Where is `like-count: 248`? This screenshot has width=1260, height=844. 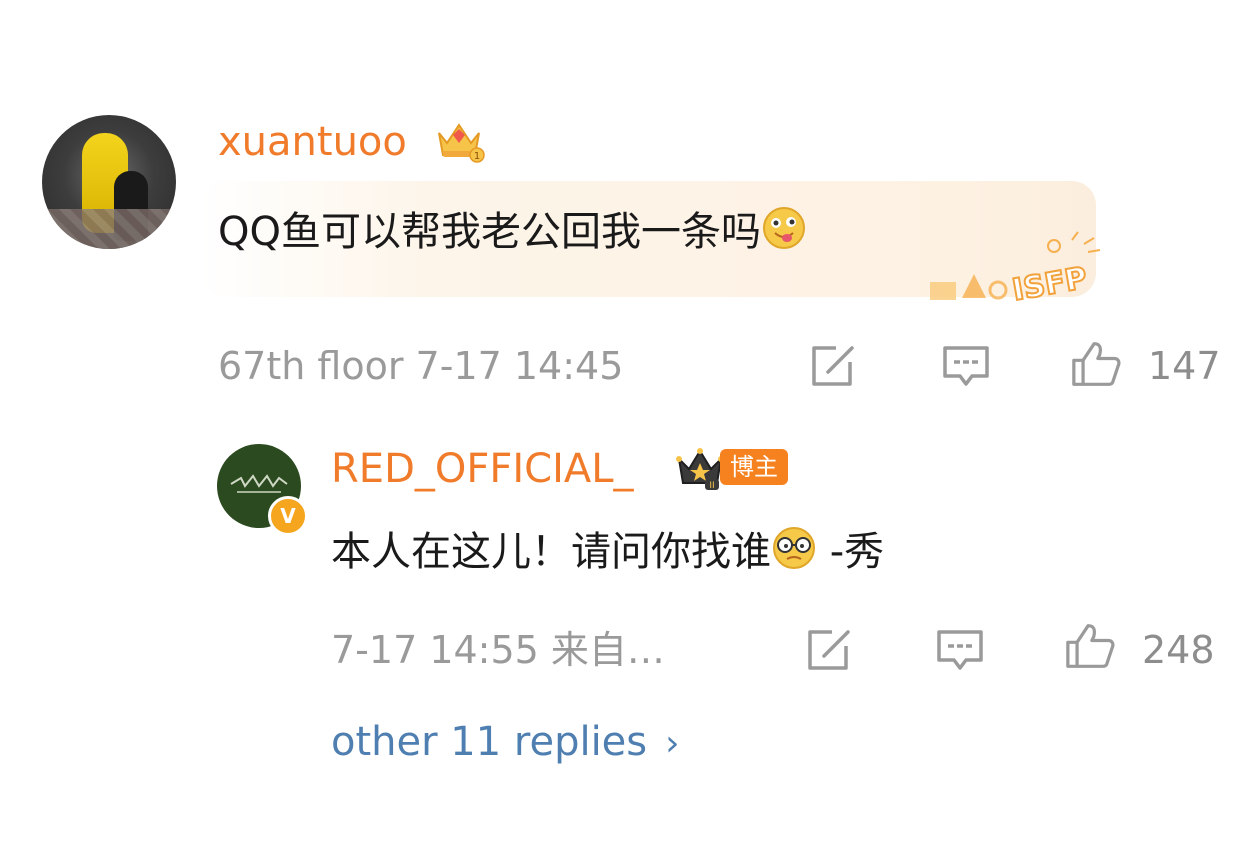
like-count: 248 is located at coordinates (1178, 650).